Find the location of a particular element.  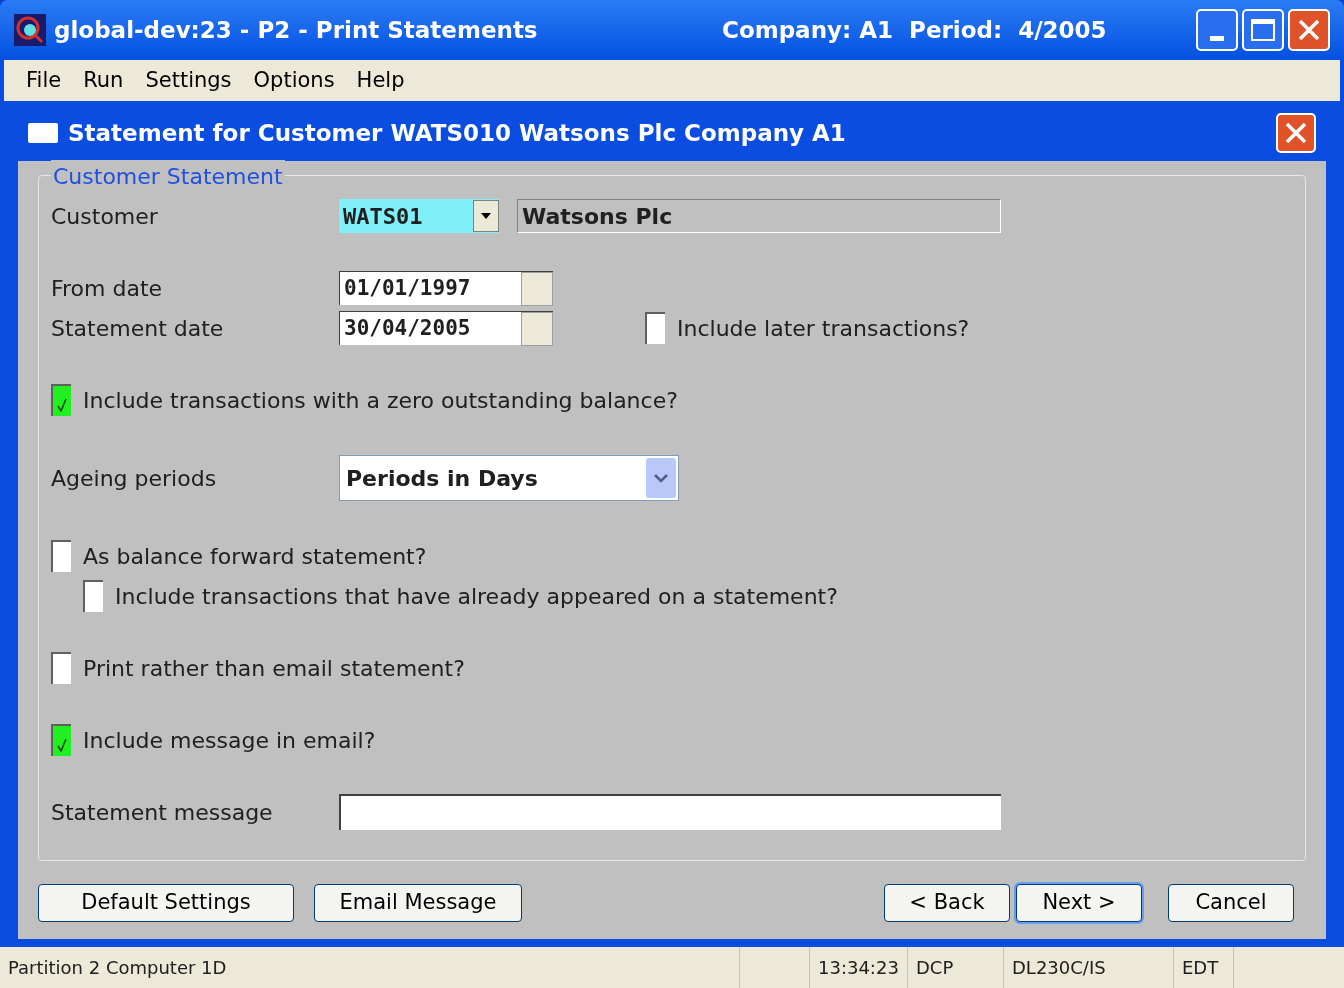

dialog-button: Cancel is located at coordinates (1231, 903).